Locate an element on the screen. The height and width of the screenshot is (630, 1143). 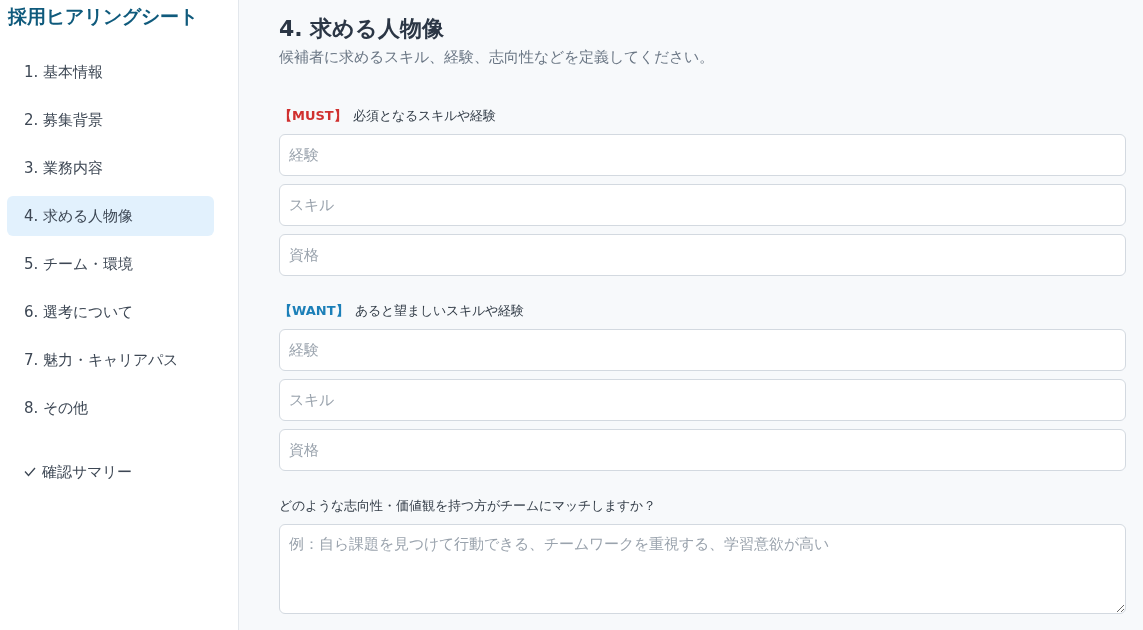
nav-item: 5. チーム・環境 is located at coordinates (110, 264).